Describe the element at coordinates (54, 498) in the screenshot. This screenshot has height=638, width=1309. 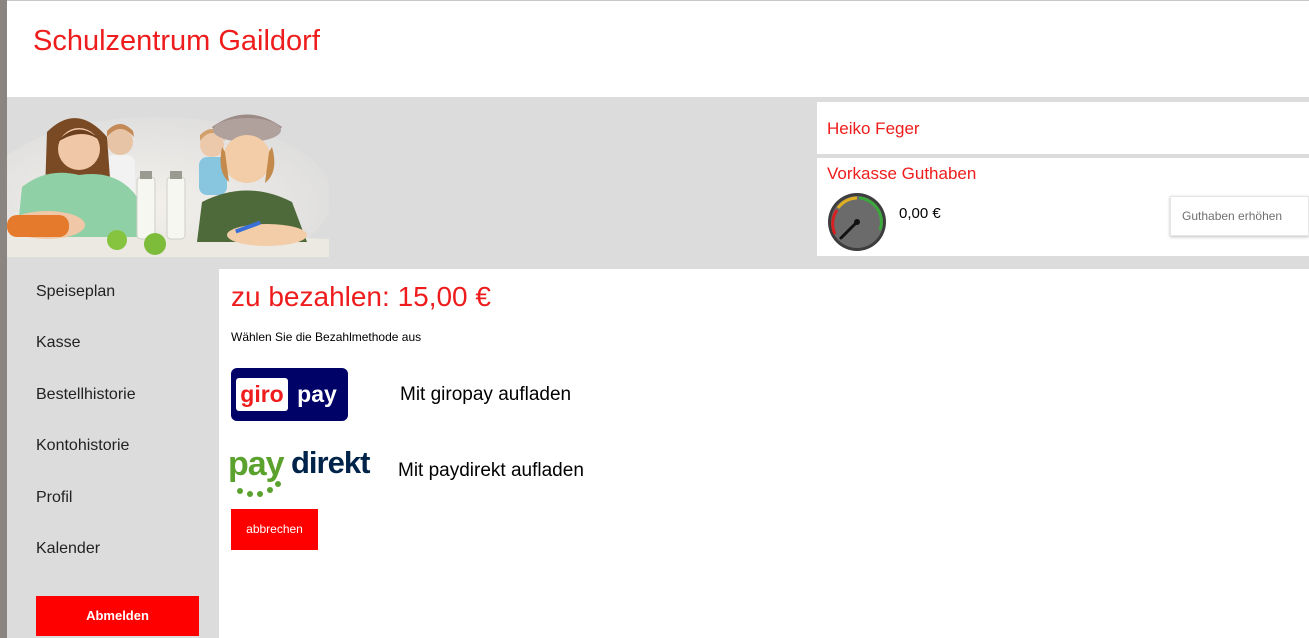
I see `nav-item-profil: Profil` at that location.